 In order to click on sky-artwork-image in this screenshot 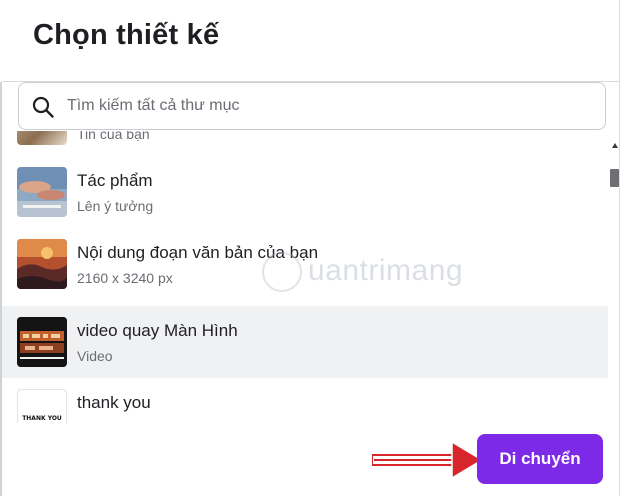, I will do `click(42, 192)`.